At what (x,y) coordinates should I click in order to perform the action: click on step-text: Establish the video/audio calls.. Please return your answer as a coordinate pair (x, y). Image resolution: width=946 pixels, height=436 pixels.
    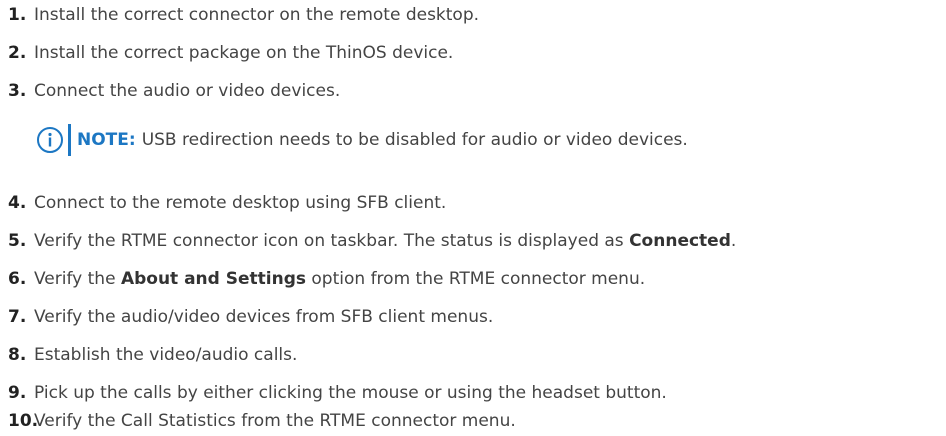
    Looking at the image, I should click on (166, 355).